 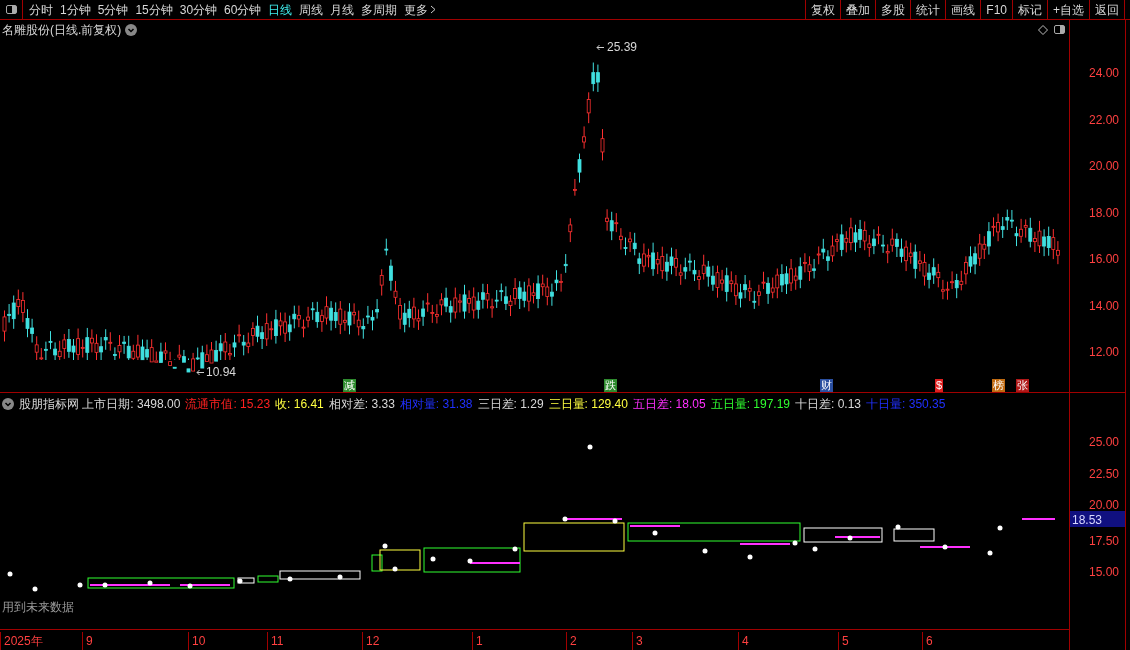 I want to click on price-axis-label: 16.00, so click(x=1103, y=259).